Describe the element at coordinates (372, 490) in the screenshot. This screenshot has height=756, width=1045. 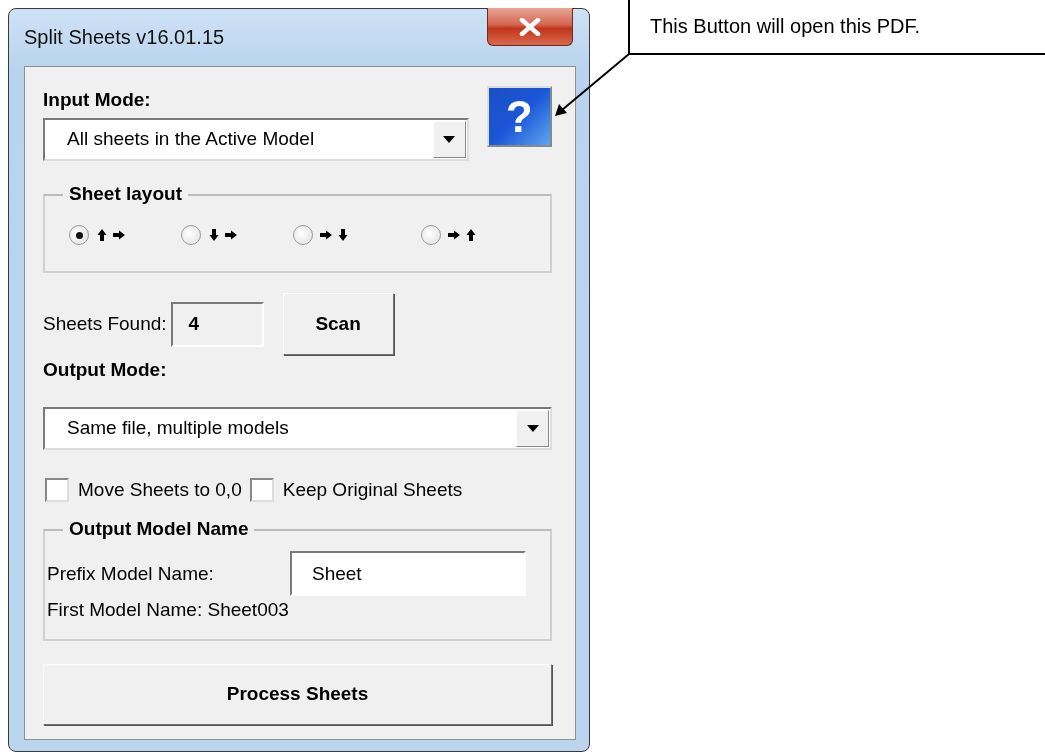
I see `checkbox-label: Keep Original Sheets` at that location.